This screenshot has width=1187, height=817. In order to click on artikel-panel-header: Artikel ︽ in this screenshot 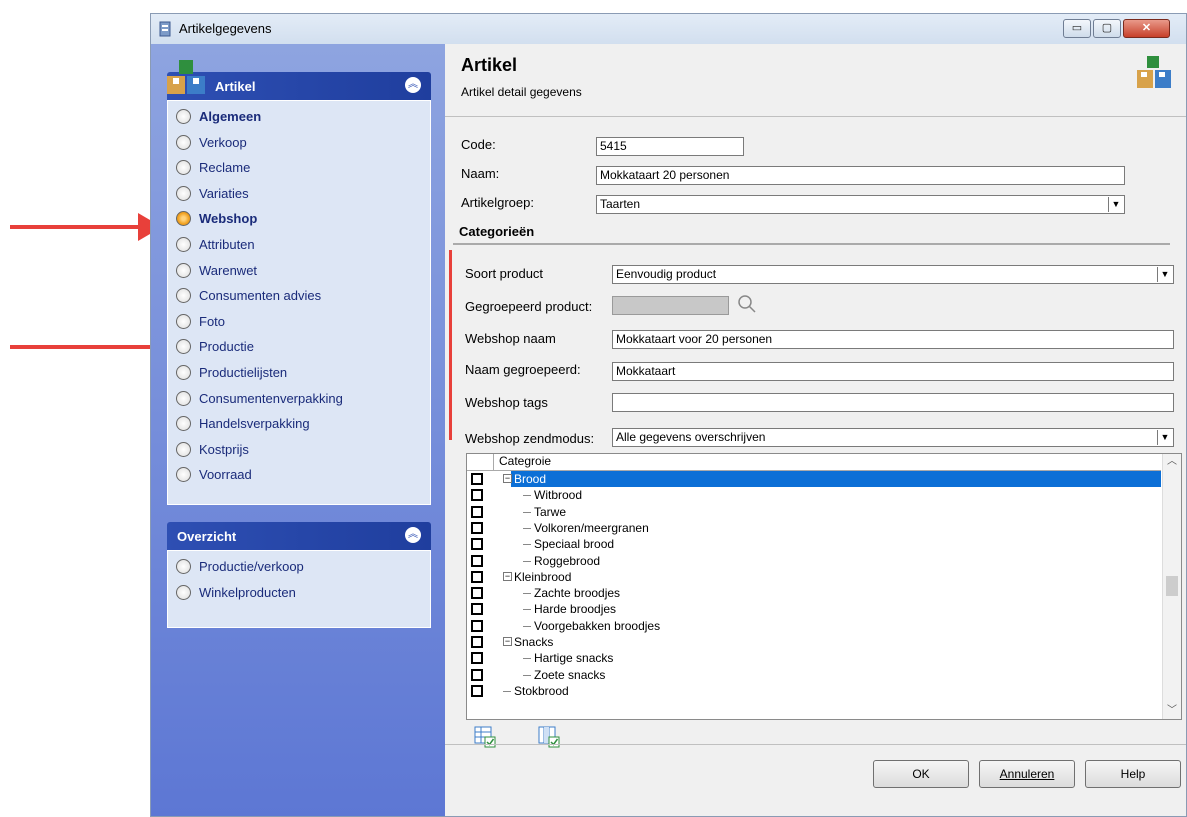, I will do `click(299, 80)`.